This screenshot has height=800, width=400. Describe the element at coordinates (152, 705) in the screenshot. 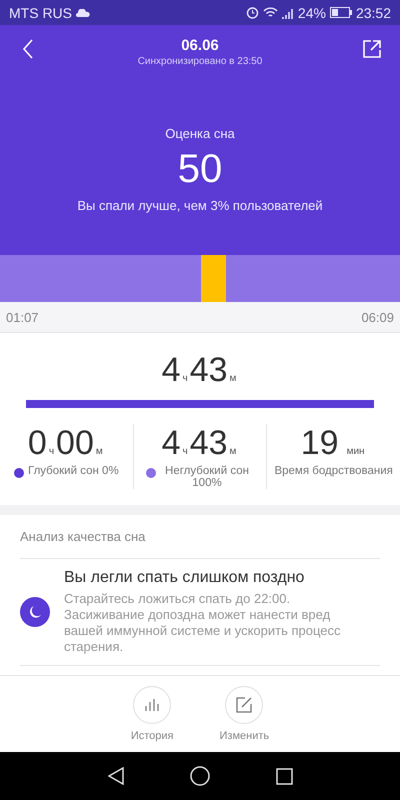

I see `bar-chart-icon` at that location.